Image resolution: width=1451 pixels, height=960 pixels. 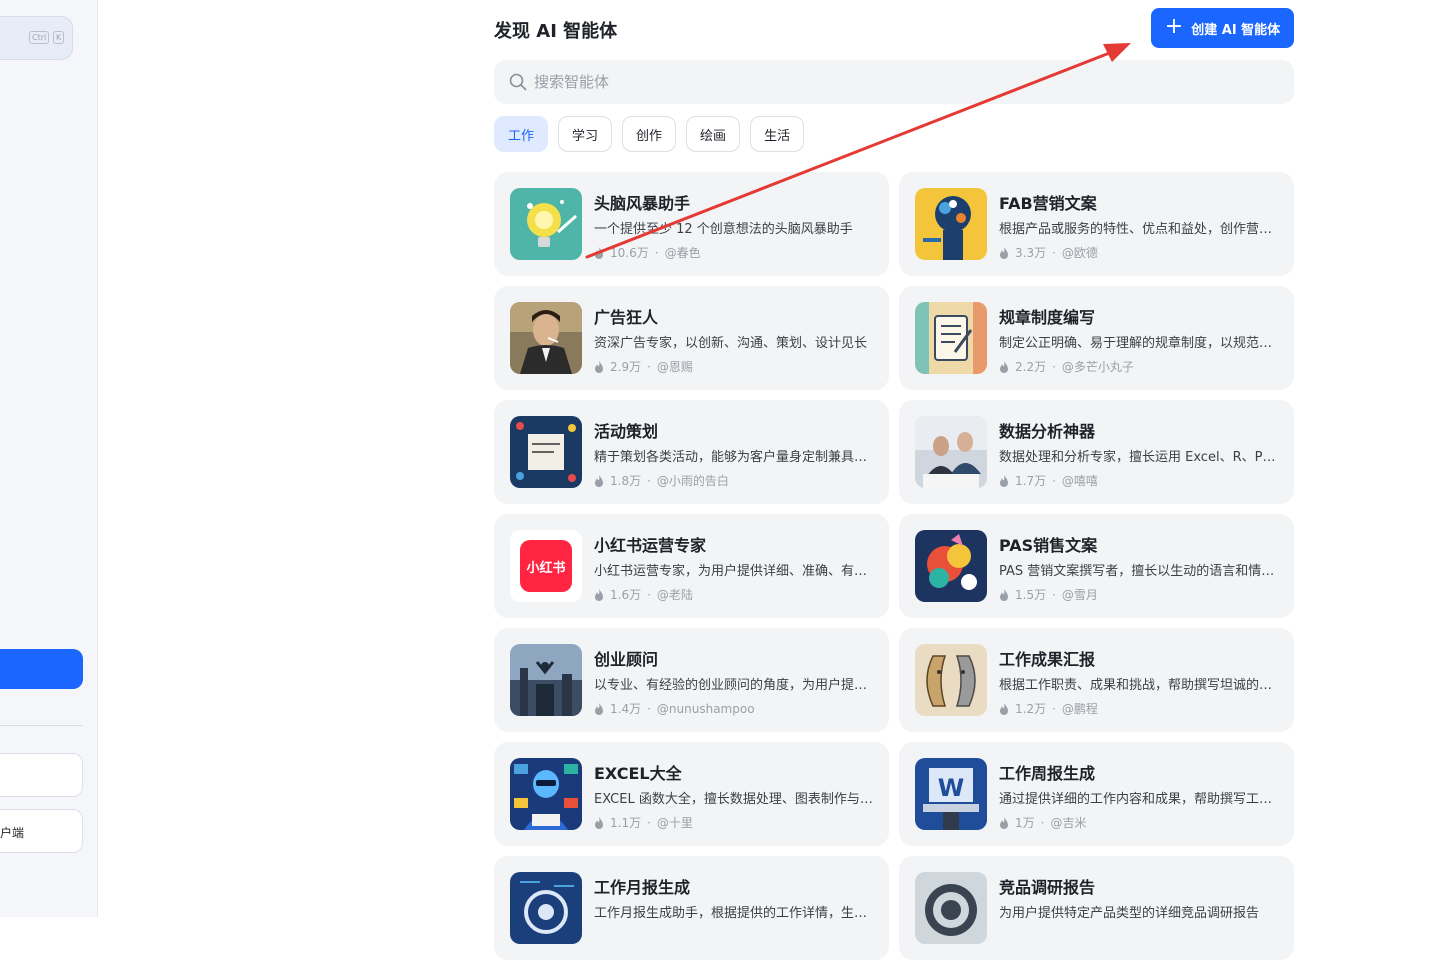 I want to click on agent-meta: 2.9万 · @恩赐, so click(x=643, y=366).